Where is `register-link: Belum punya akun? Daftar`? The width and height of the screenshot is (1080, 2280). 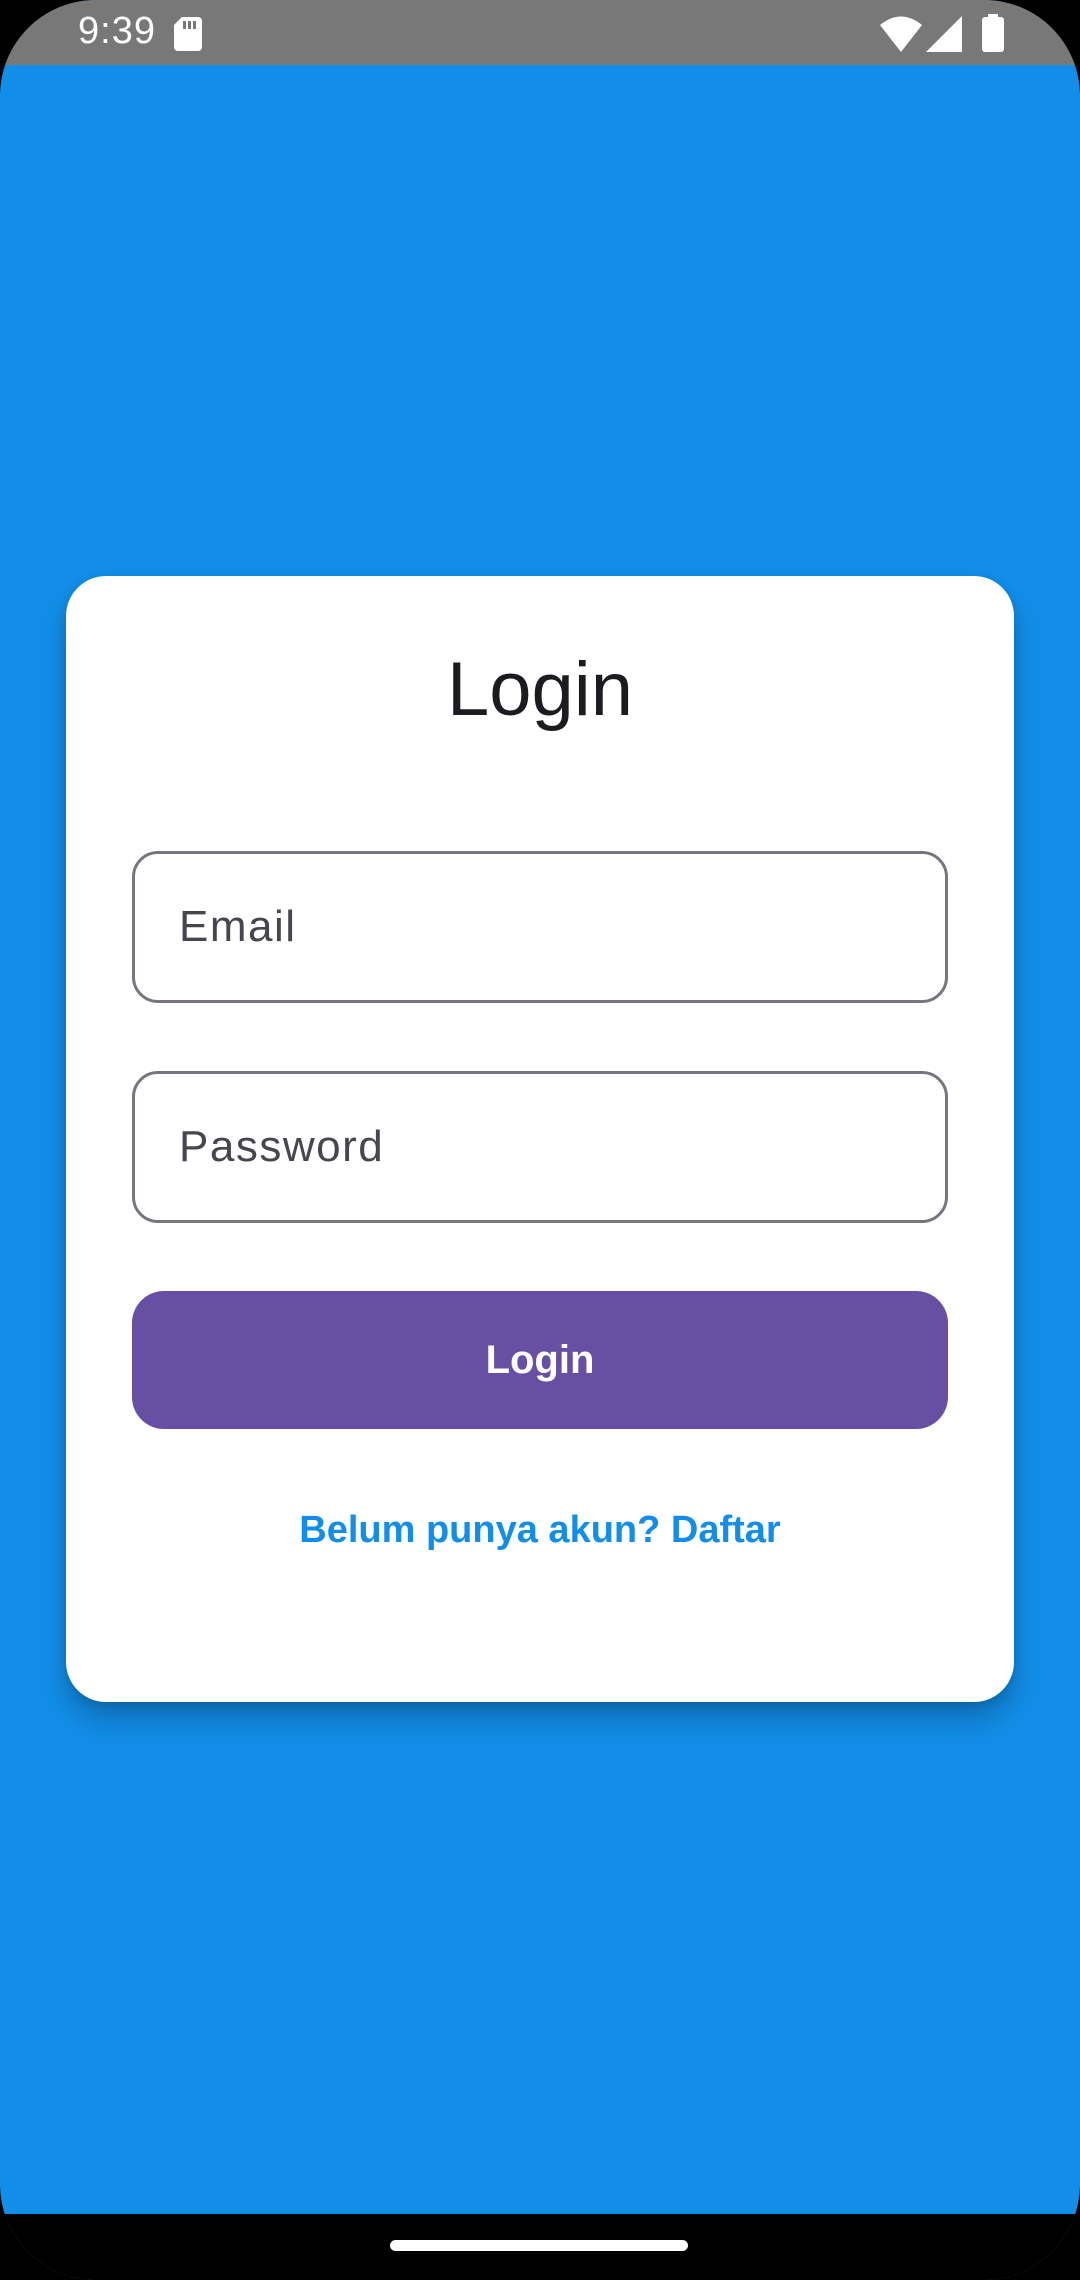 register-link: Belum punya akun? Daftar is located at coordinates (540, 1530).